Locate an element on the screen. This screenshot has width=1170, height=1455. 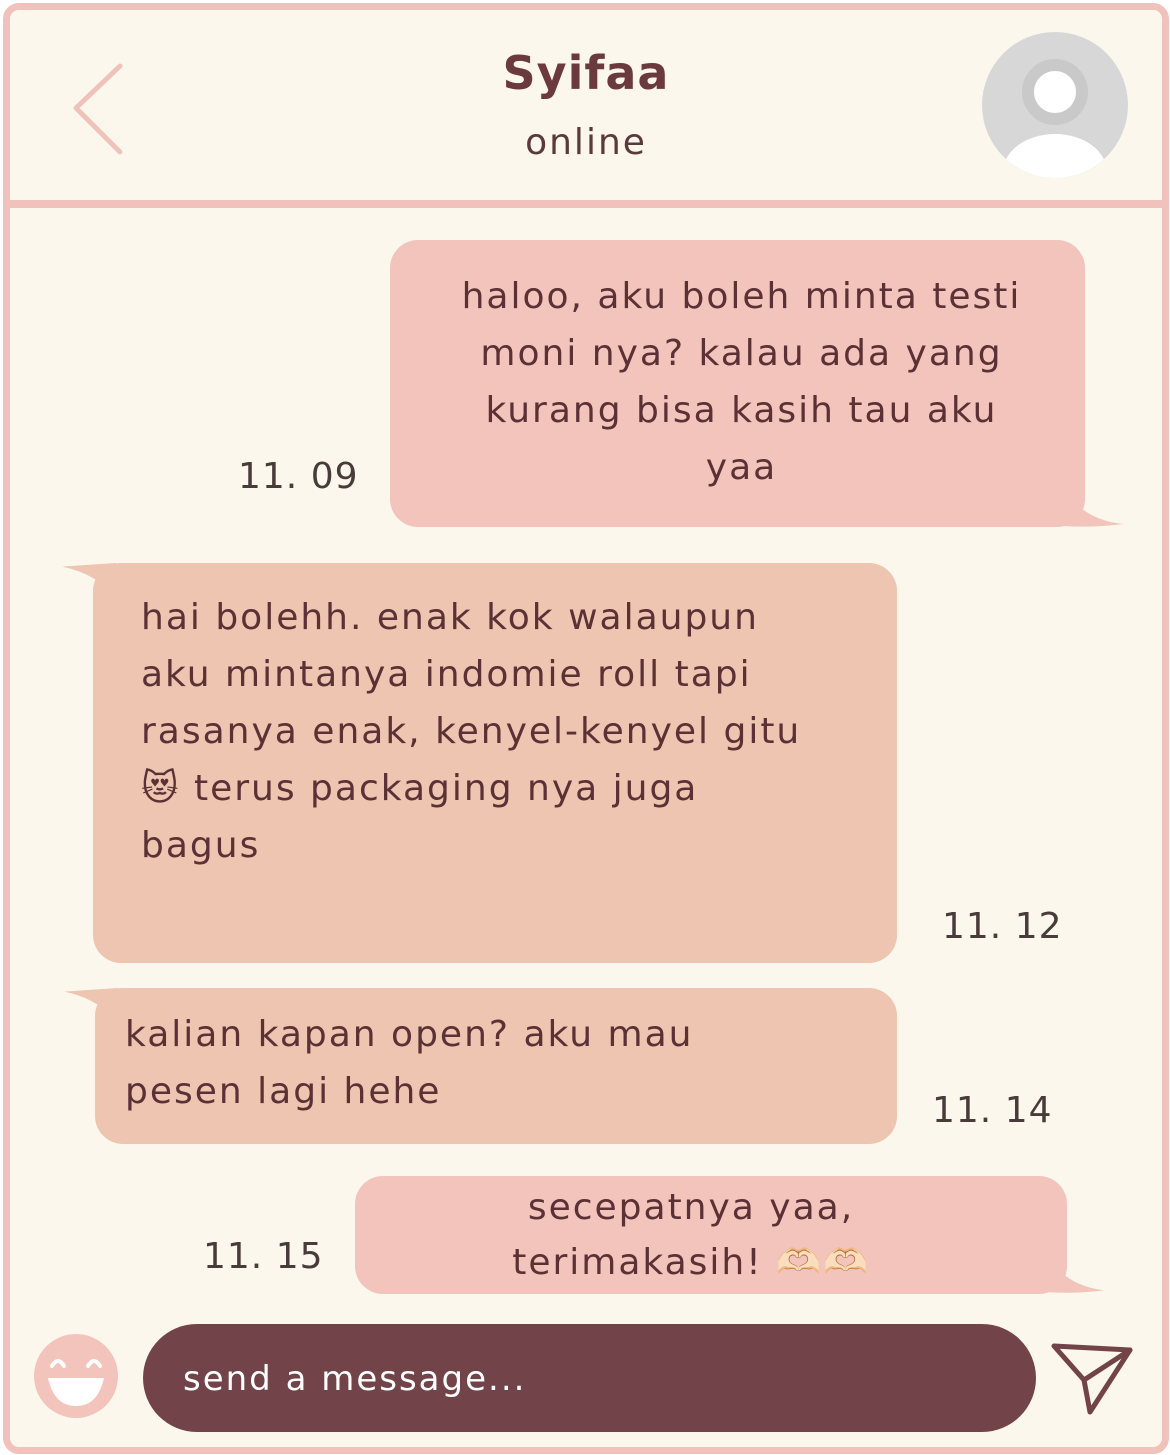
message-input is located at coordinates (583, 1379).